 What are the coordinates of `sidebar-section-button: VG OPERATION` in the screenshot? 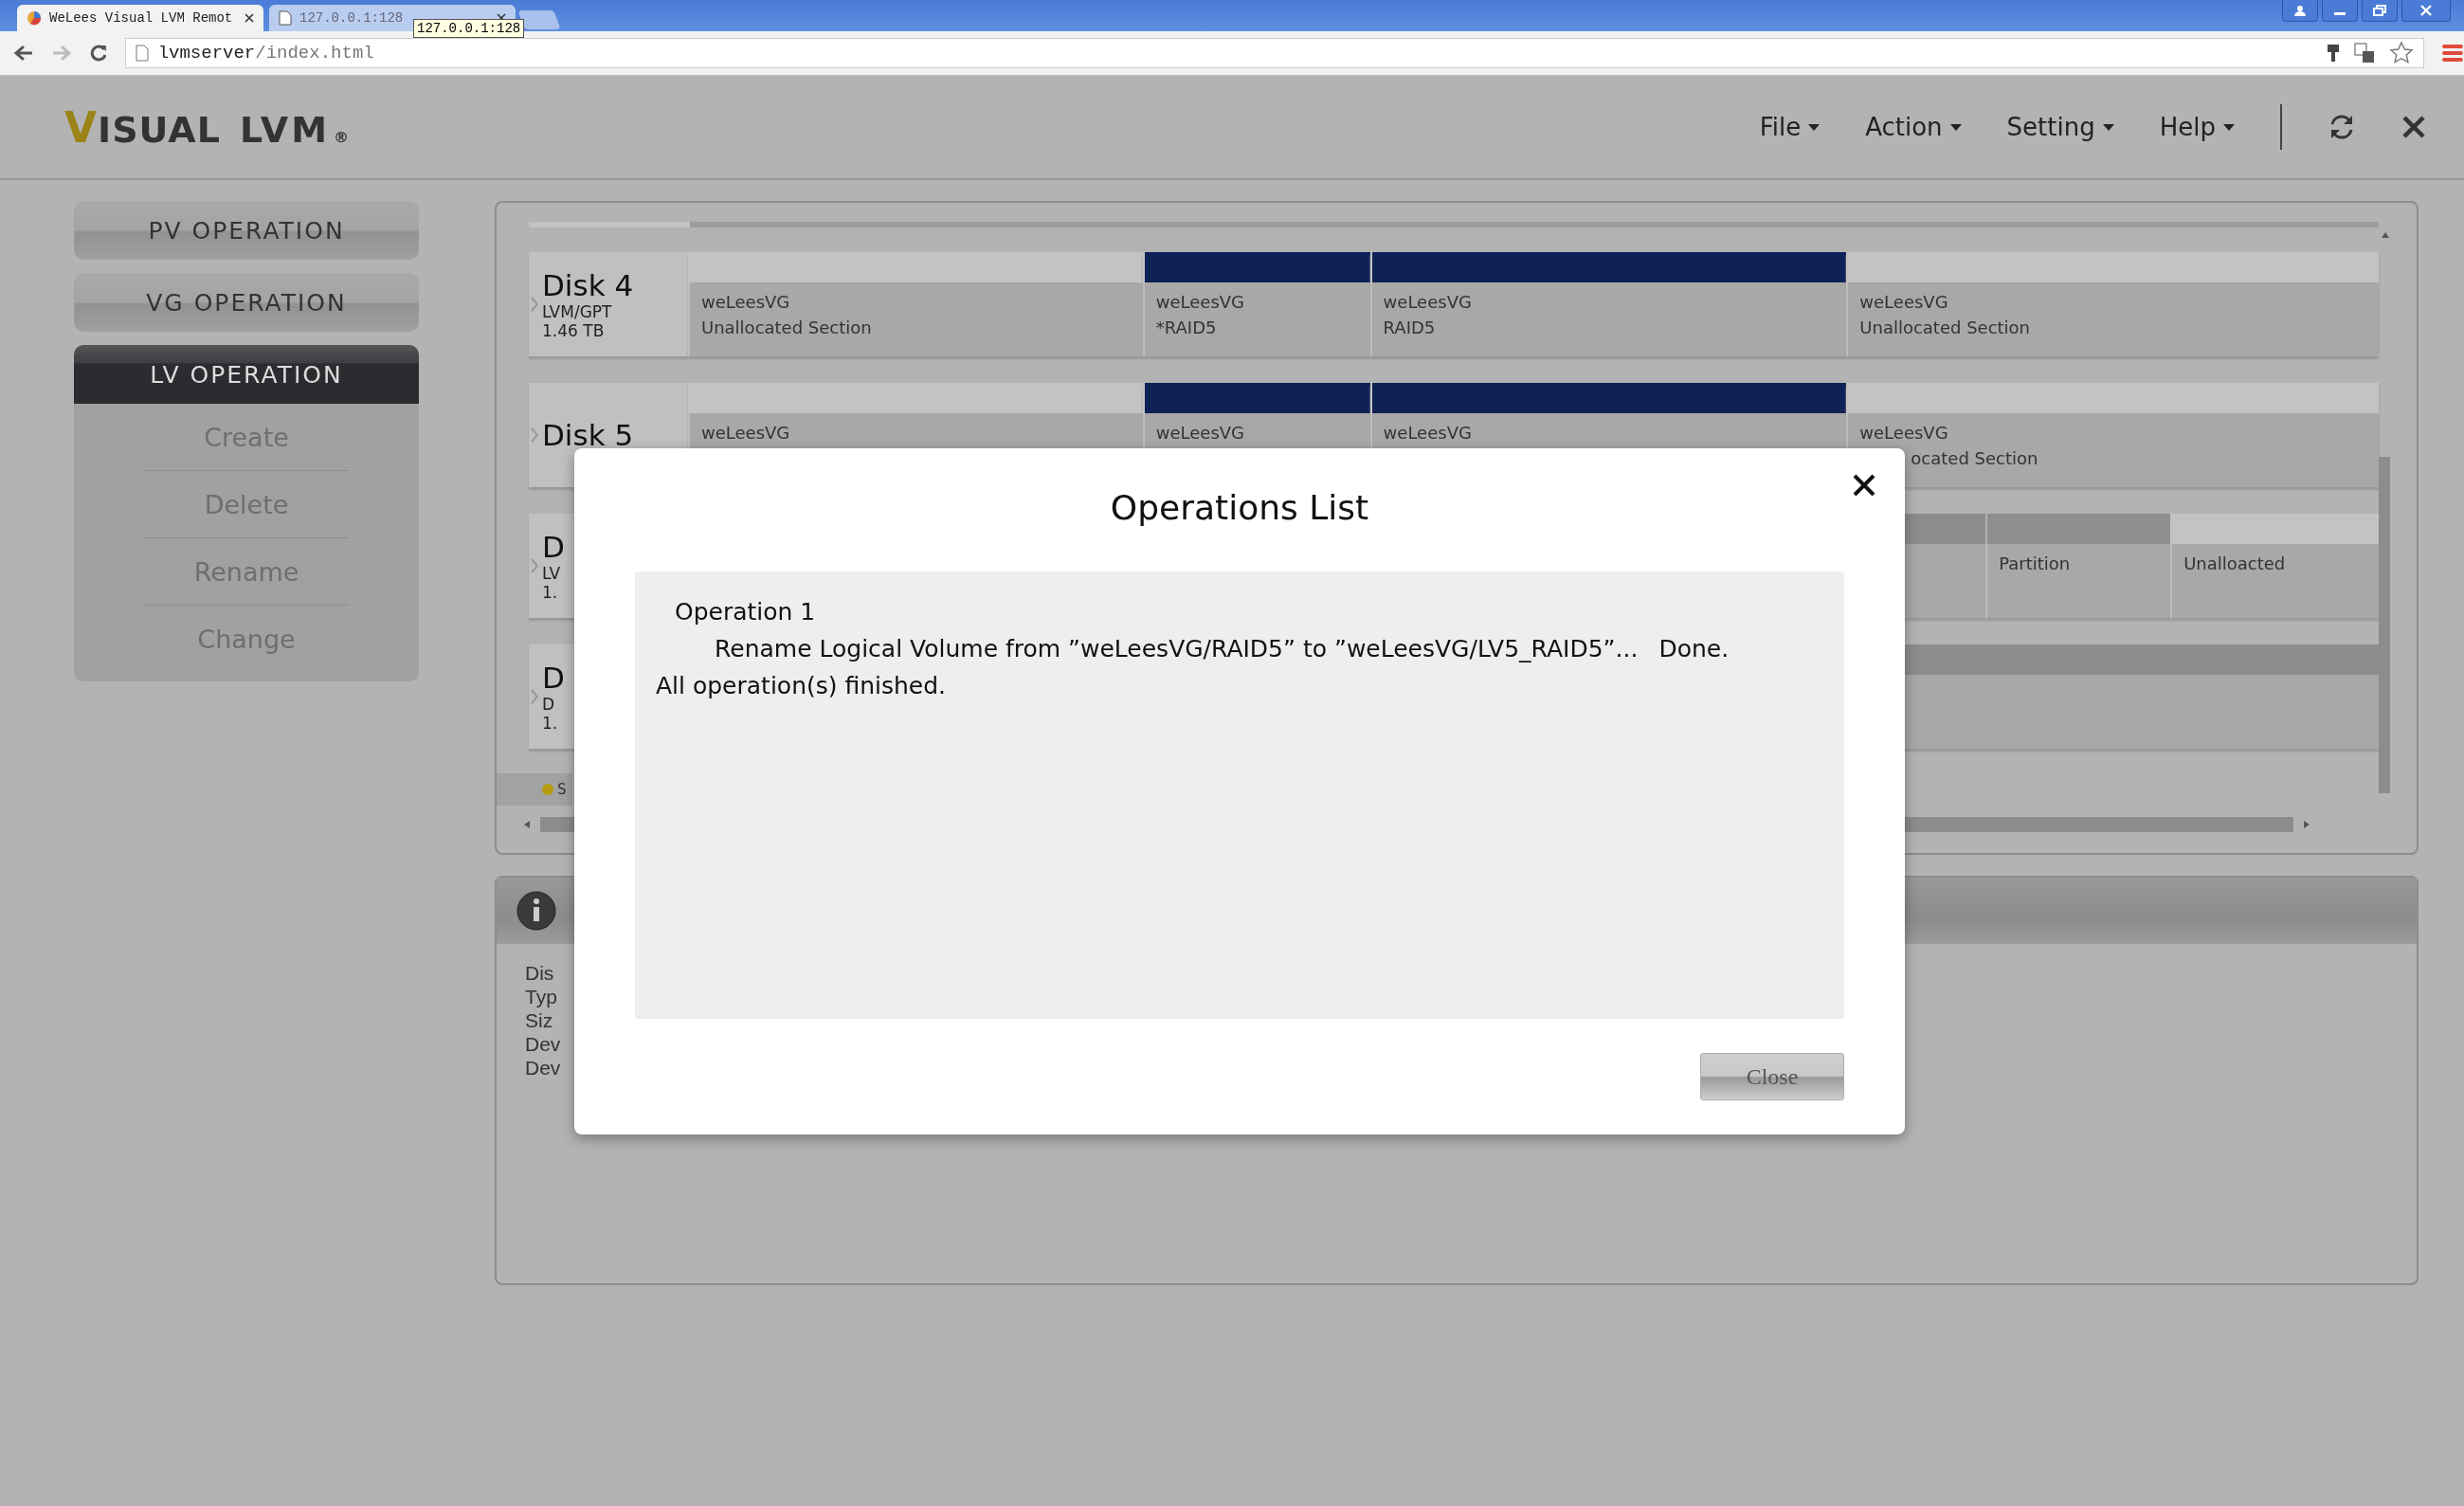 It's located at (247, 302).